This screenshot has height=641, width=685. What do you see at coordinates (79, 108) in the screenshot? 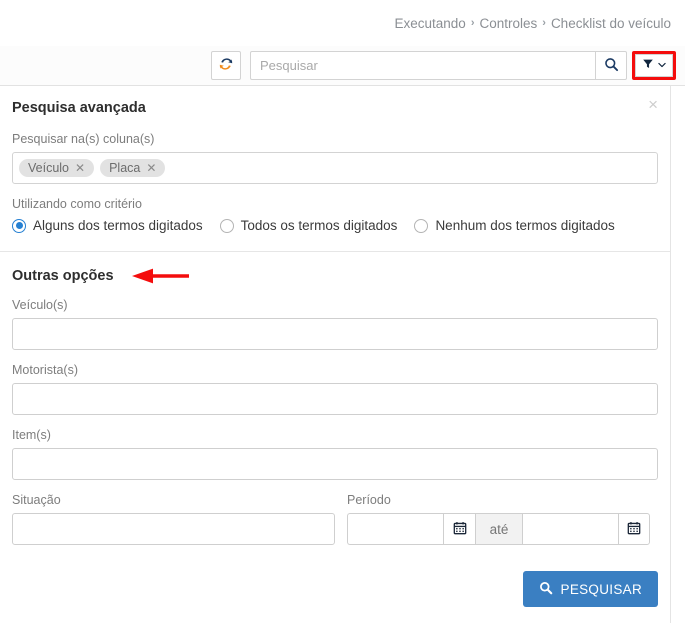
I see `panel-title: Pesquisa avançada` at bounding box center [79, 108].